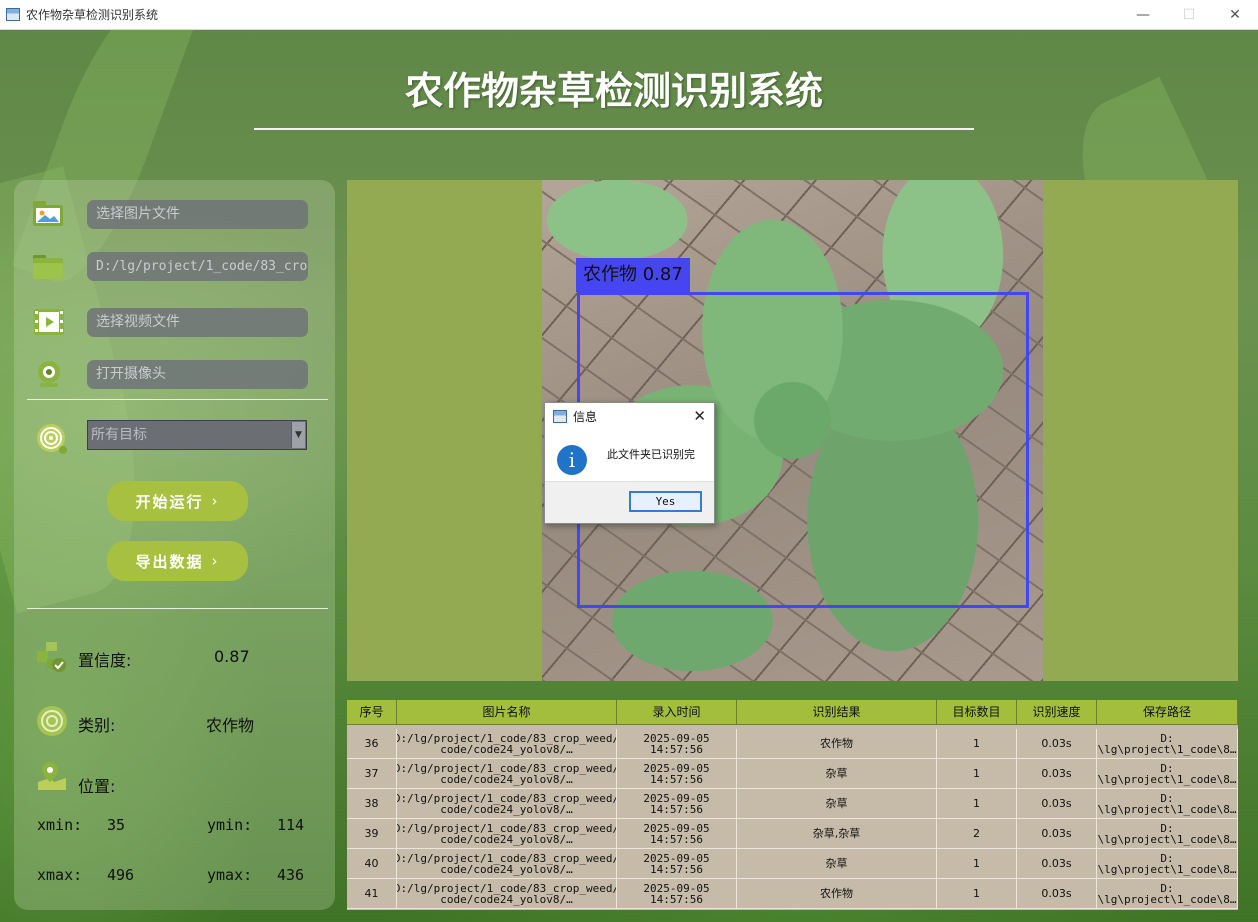 This screenshot has width=1258, height=922. I want to click on video-file-input: 选择视频文件, so click(197, 322).